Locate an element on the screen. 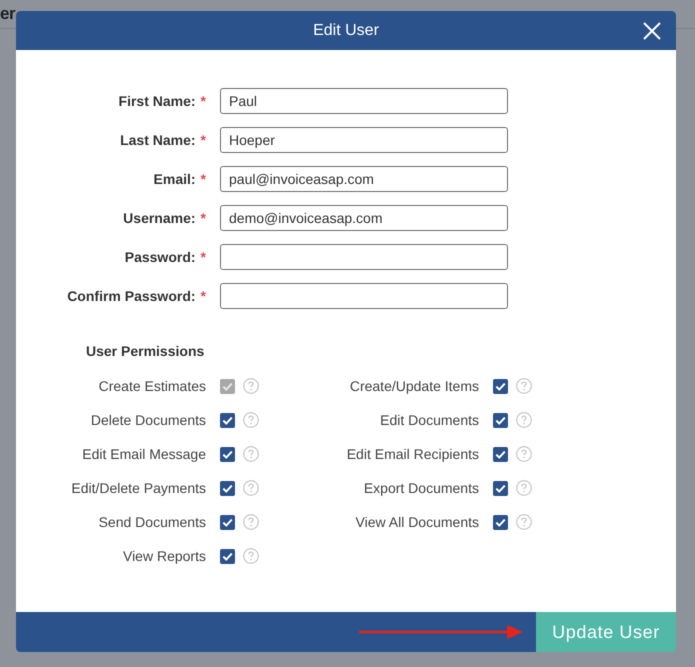 The width and height of the screenshot is (695, 667). field-label: First Name: is located at coordinates (157, 101).